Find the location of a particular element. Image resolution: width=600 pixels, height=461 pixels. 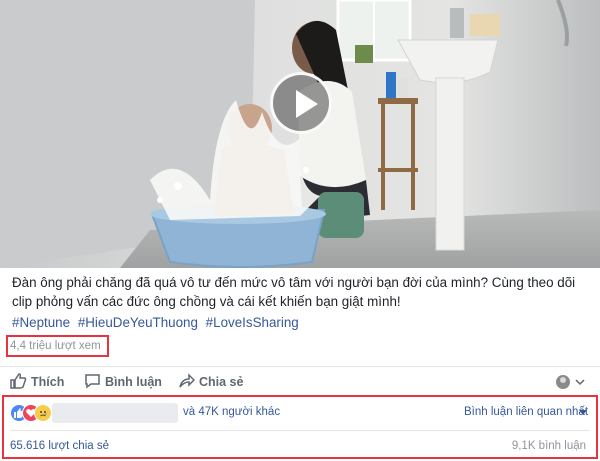

share-button: Chia sẻ is located at coordinates (213, 383).